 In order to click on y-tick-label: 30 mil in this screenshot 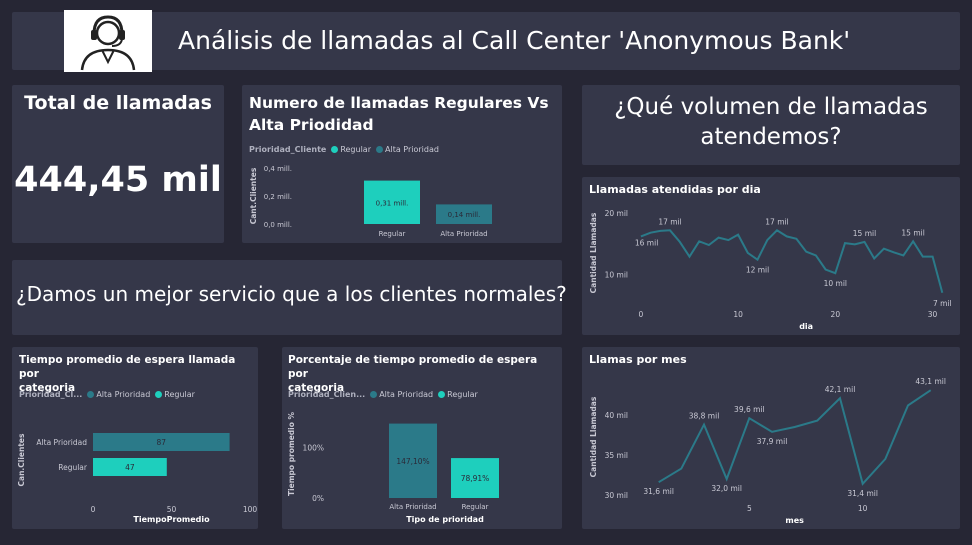, I will do `click(616, 495)`.